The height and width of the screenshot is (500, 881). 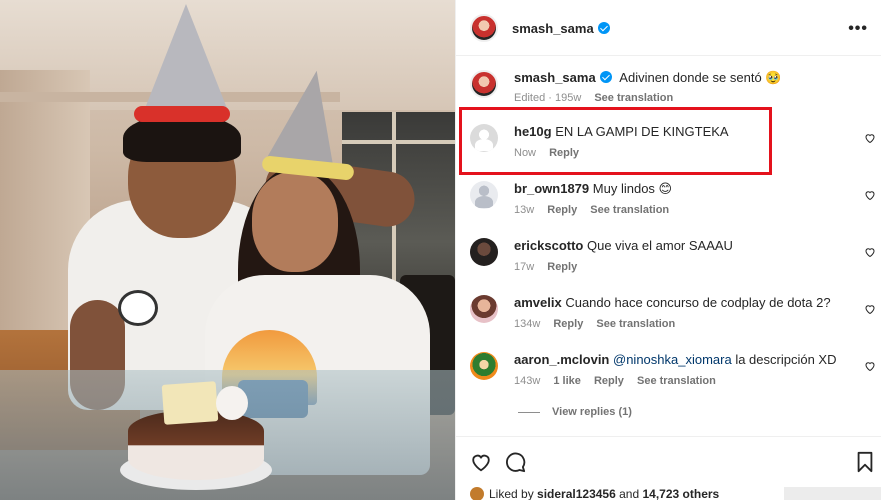 I want to click on more-options-icon: •••, so click(x=858, y=29).